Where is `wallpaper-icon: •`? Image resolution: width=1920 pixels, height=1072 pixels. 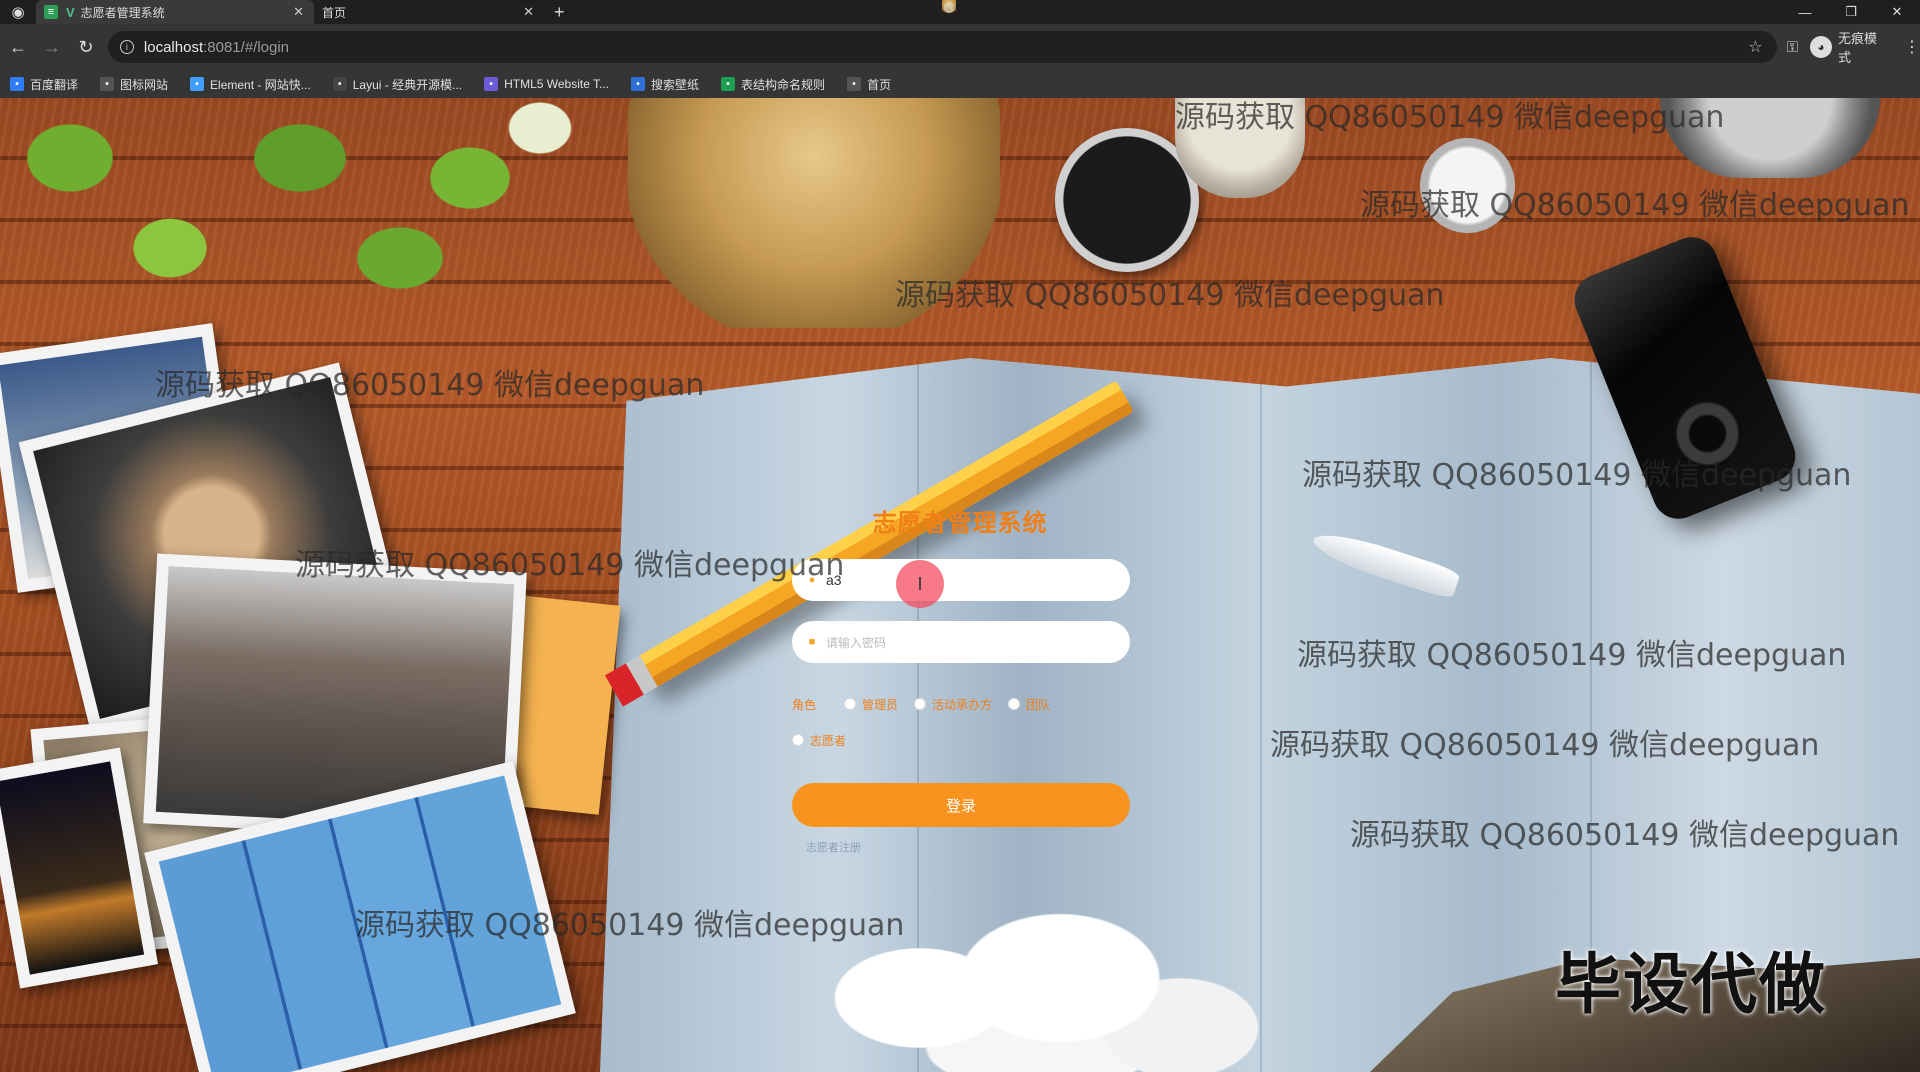 wallpaper-icon: • is located at coordinates (638, 84).